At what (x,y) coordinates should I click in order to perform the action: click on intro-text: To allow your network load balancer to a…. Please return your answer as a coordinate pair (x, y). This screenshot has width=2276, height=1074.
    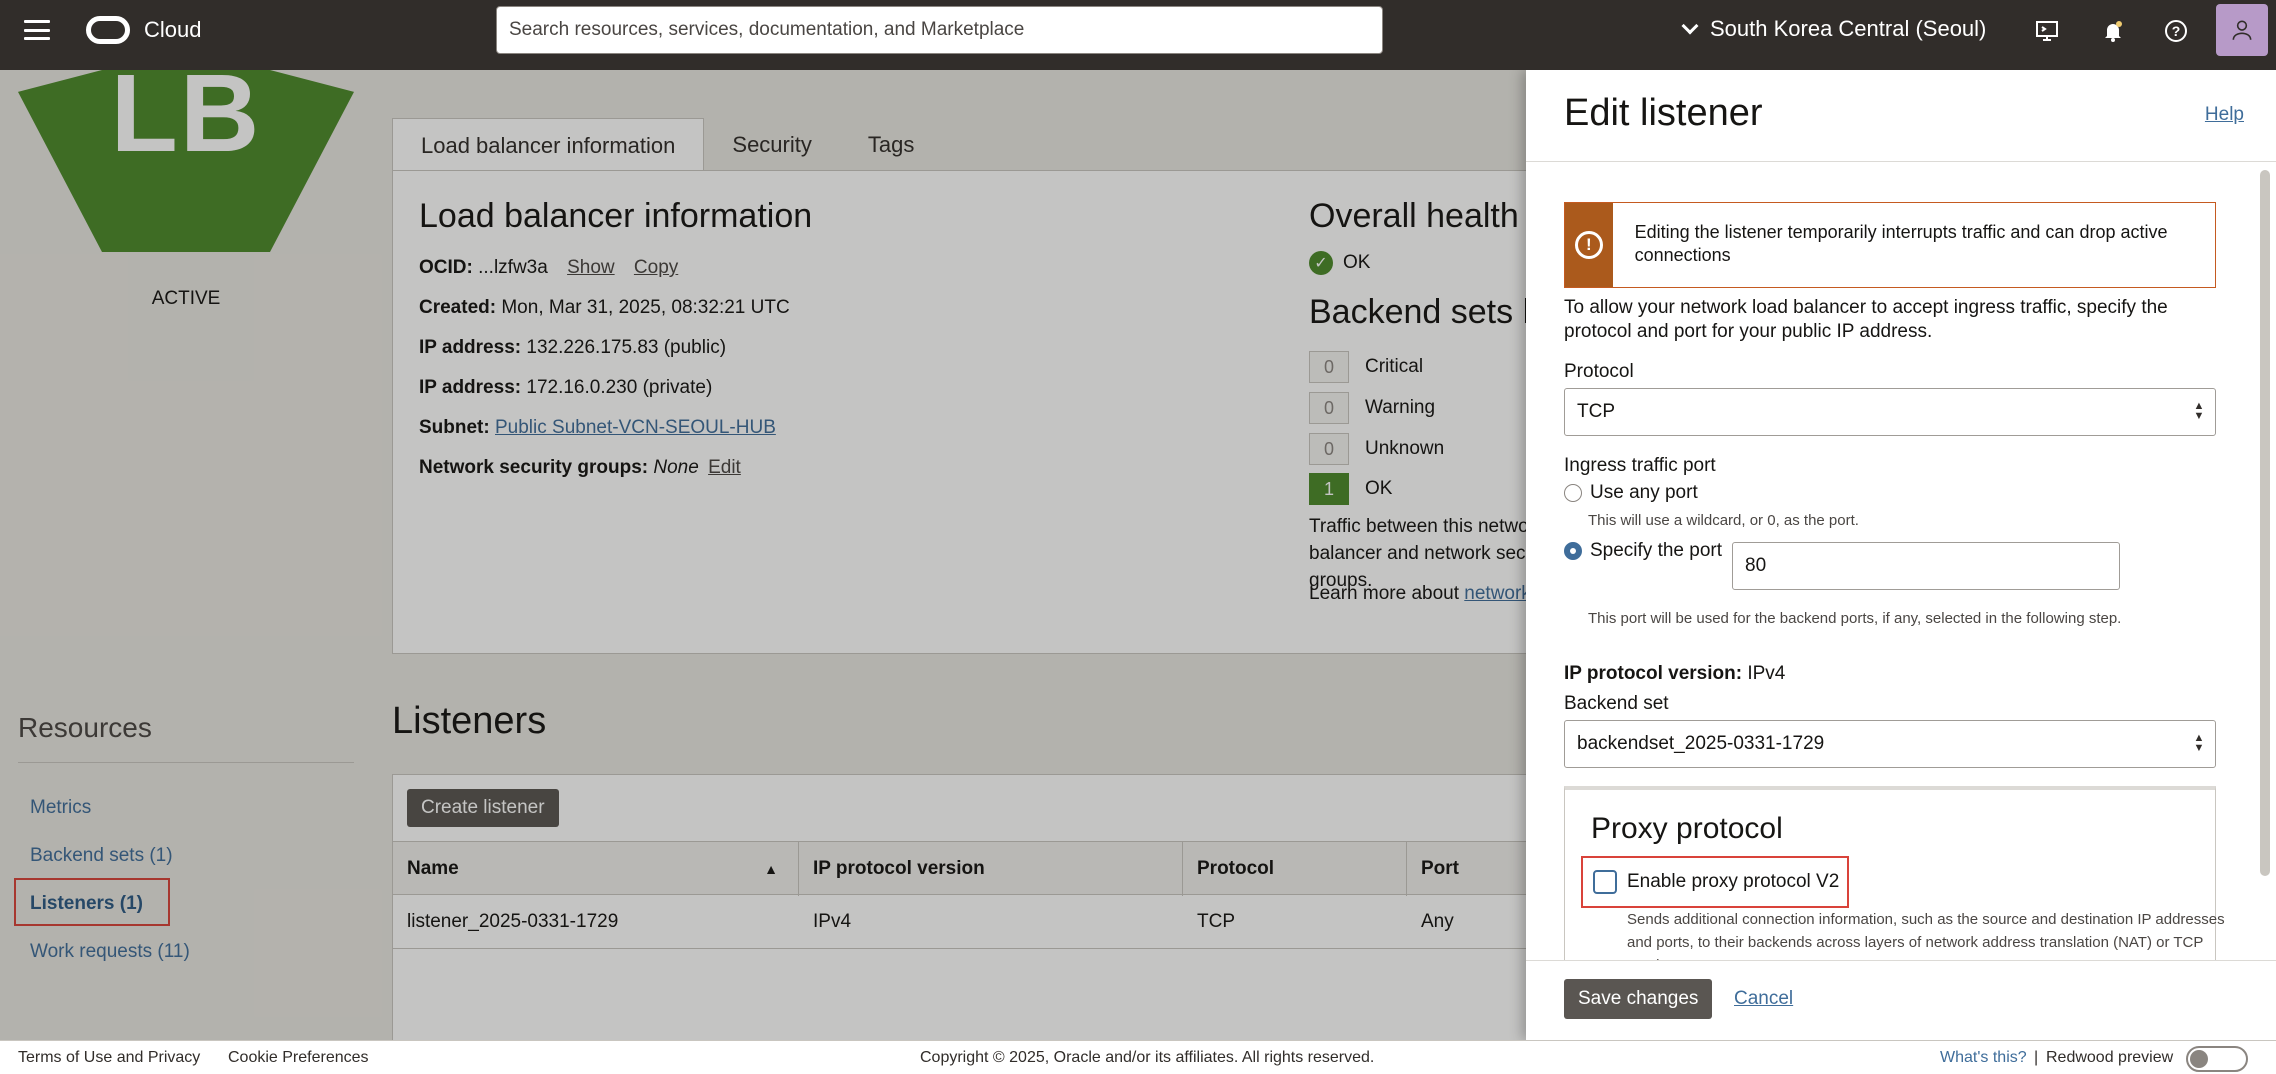
    Looking at the image, I should click on (1866, 319).